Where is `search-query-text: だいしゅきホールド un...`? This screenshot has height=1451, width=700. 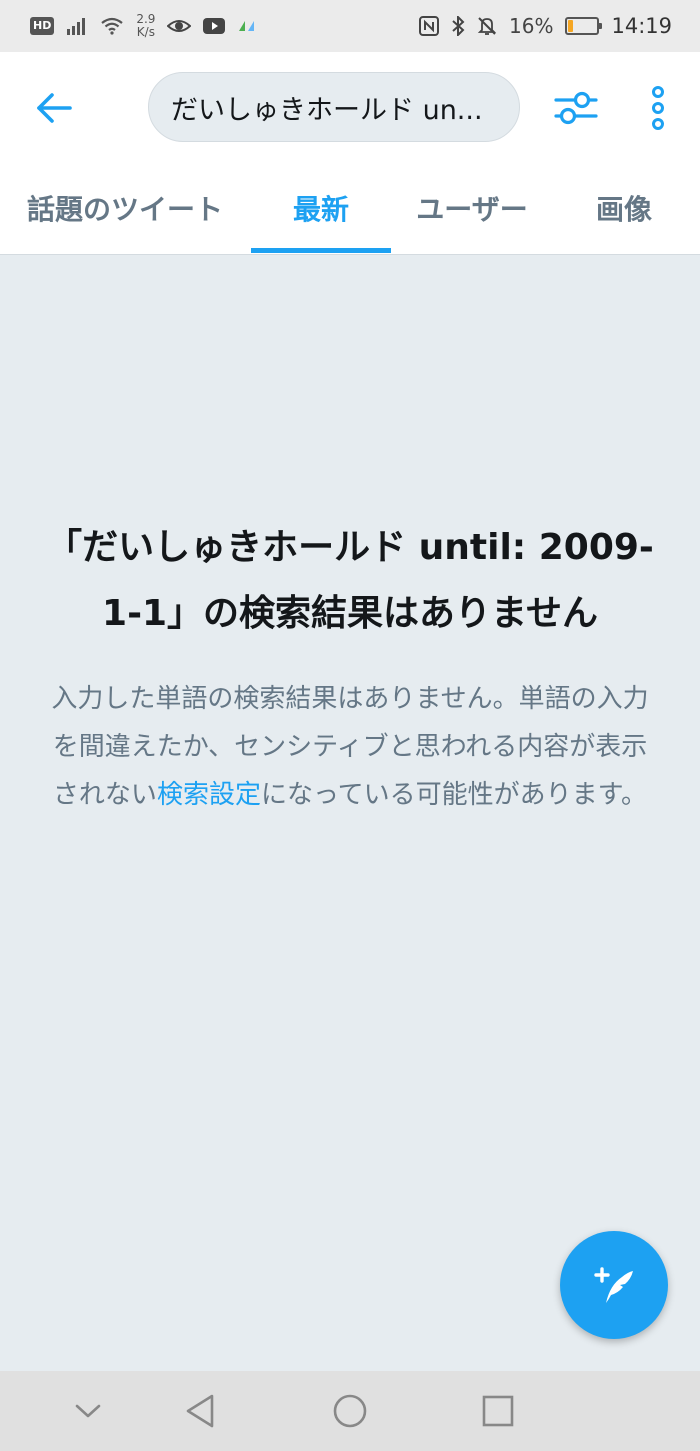 search-query-text: だいしゅきホールド un... is located at coordinates (327, 110).